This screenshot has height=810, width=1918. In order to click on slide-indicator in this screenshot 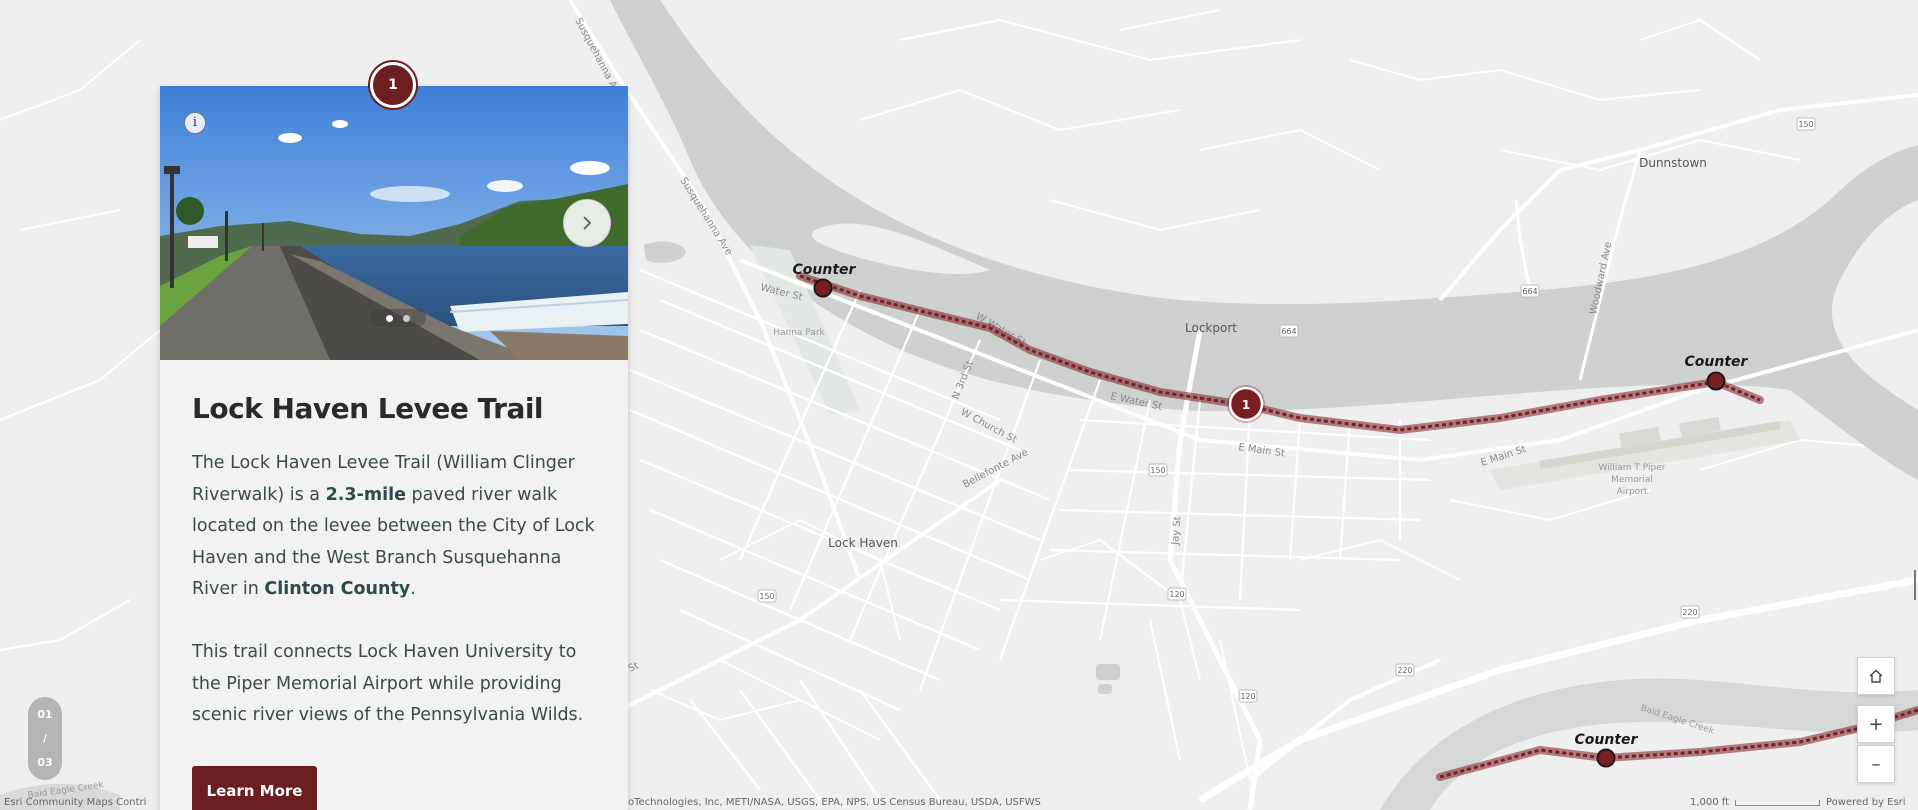, I will do `click(398, 318)`.